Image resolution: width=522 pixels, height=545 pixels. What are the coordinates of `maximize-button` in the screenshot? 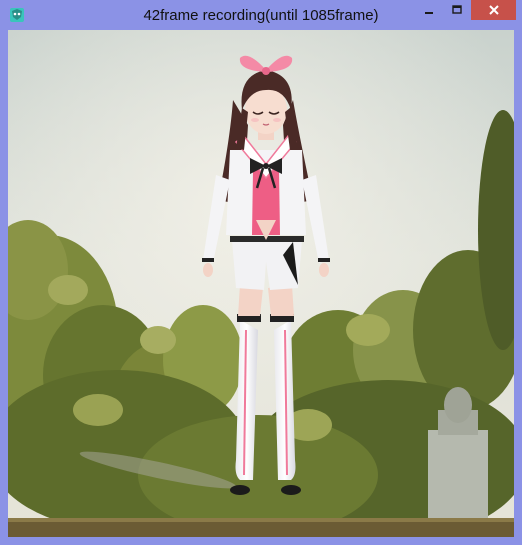 It's located at (457, 10).